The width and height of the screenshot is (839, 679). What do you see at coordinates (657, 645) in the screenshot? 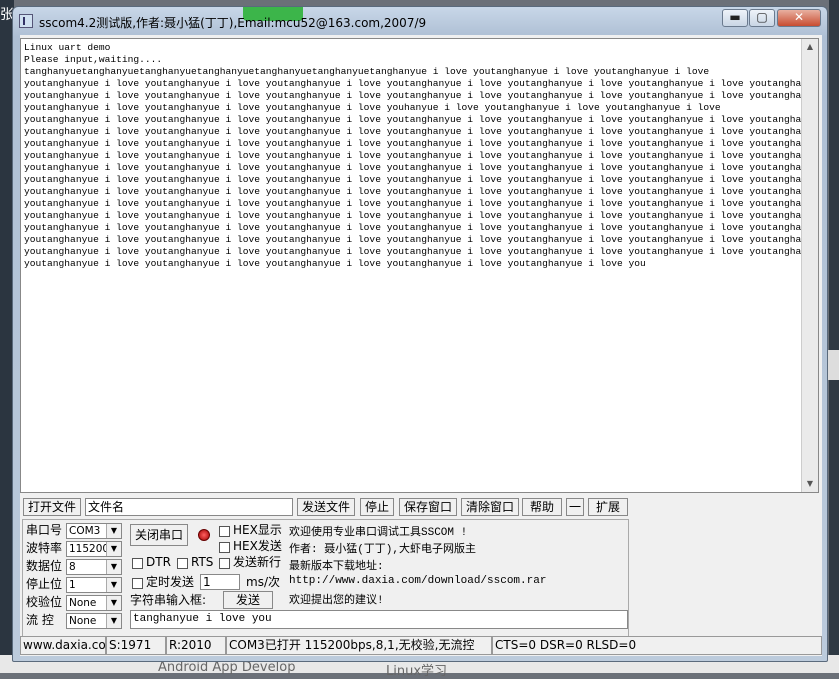
I see `status-signals: CTS=0 DSR=0 RLSD=0` at bounding box center [657, 645].